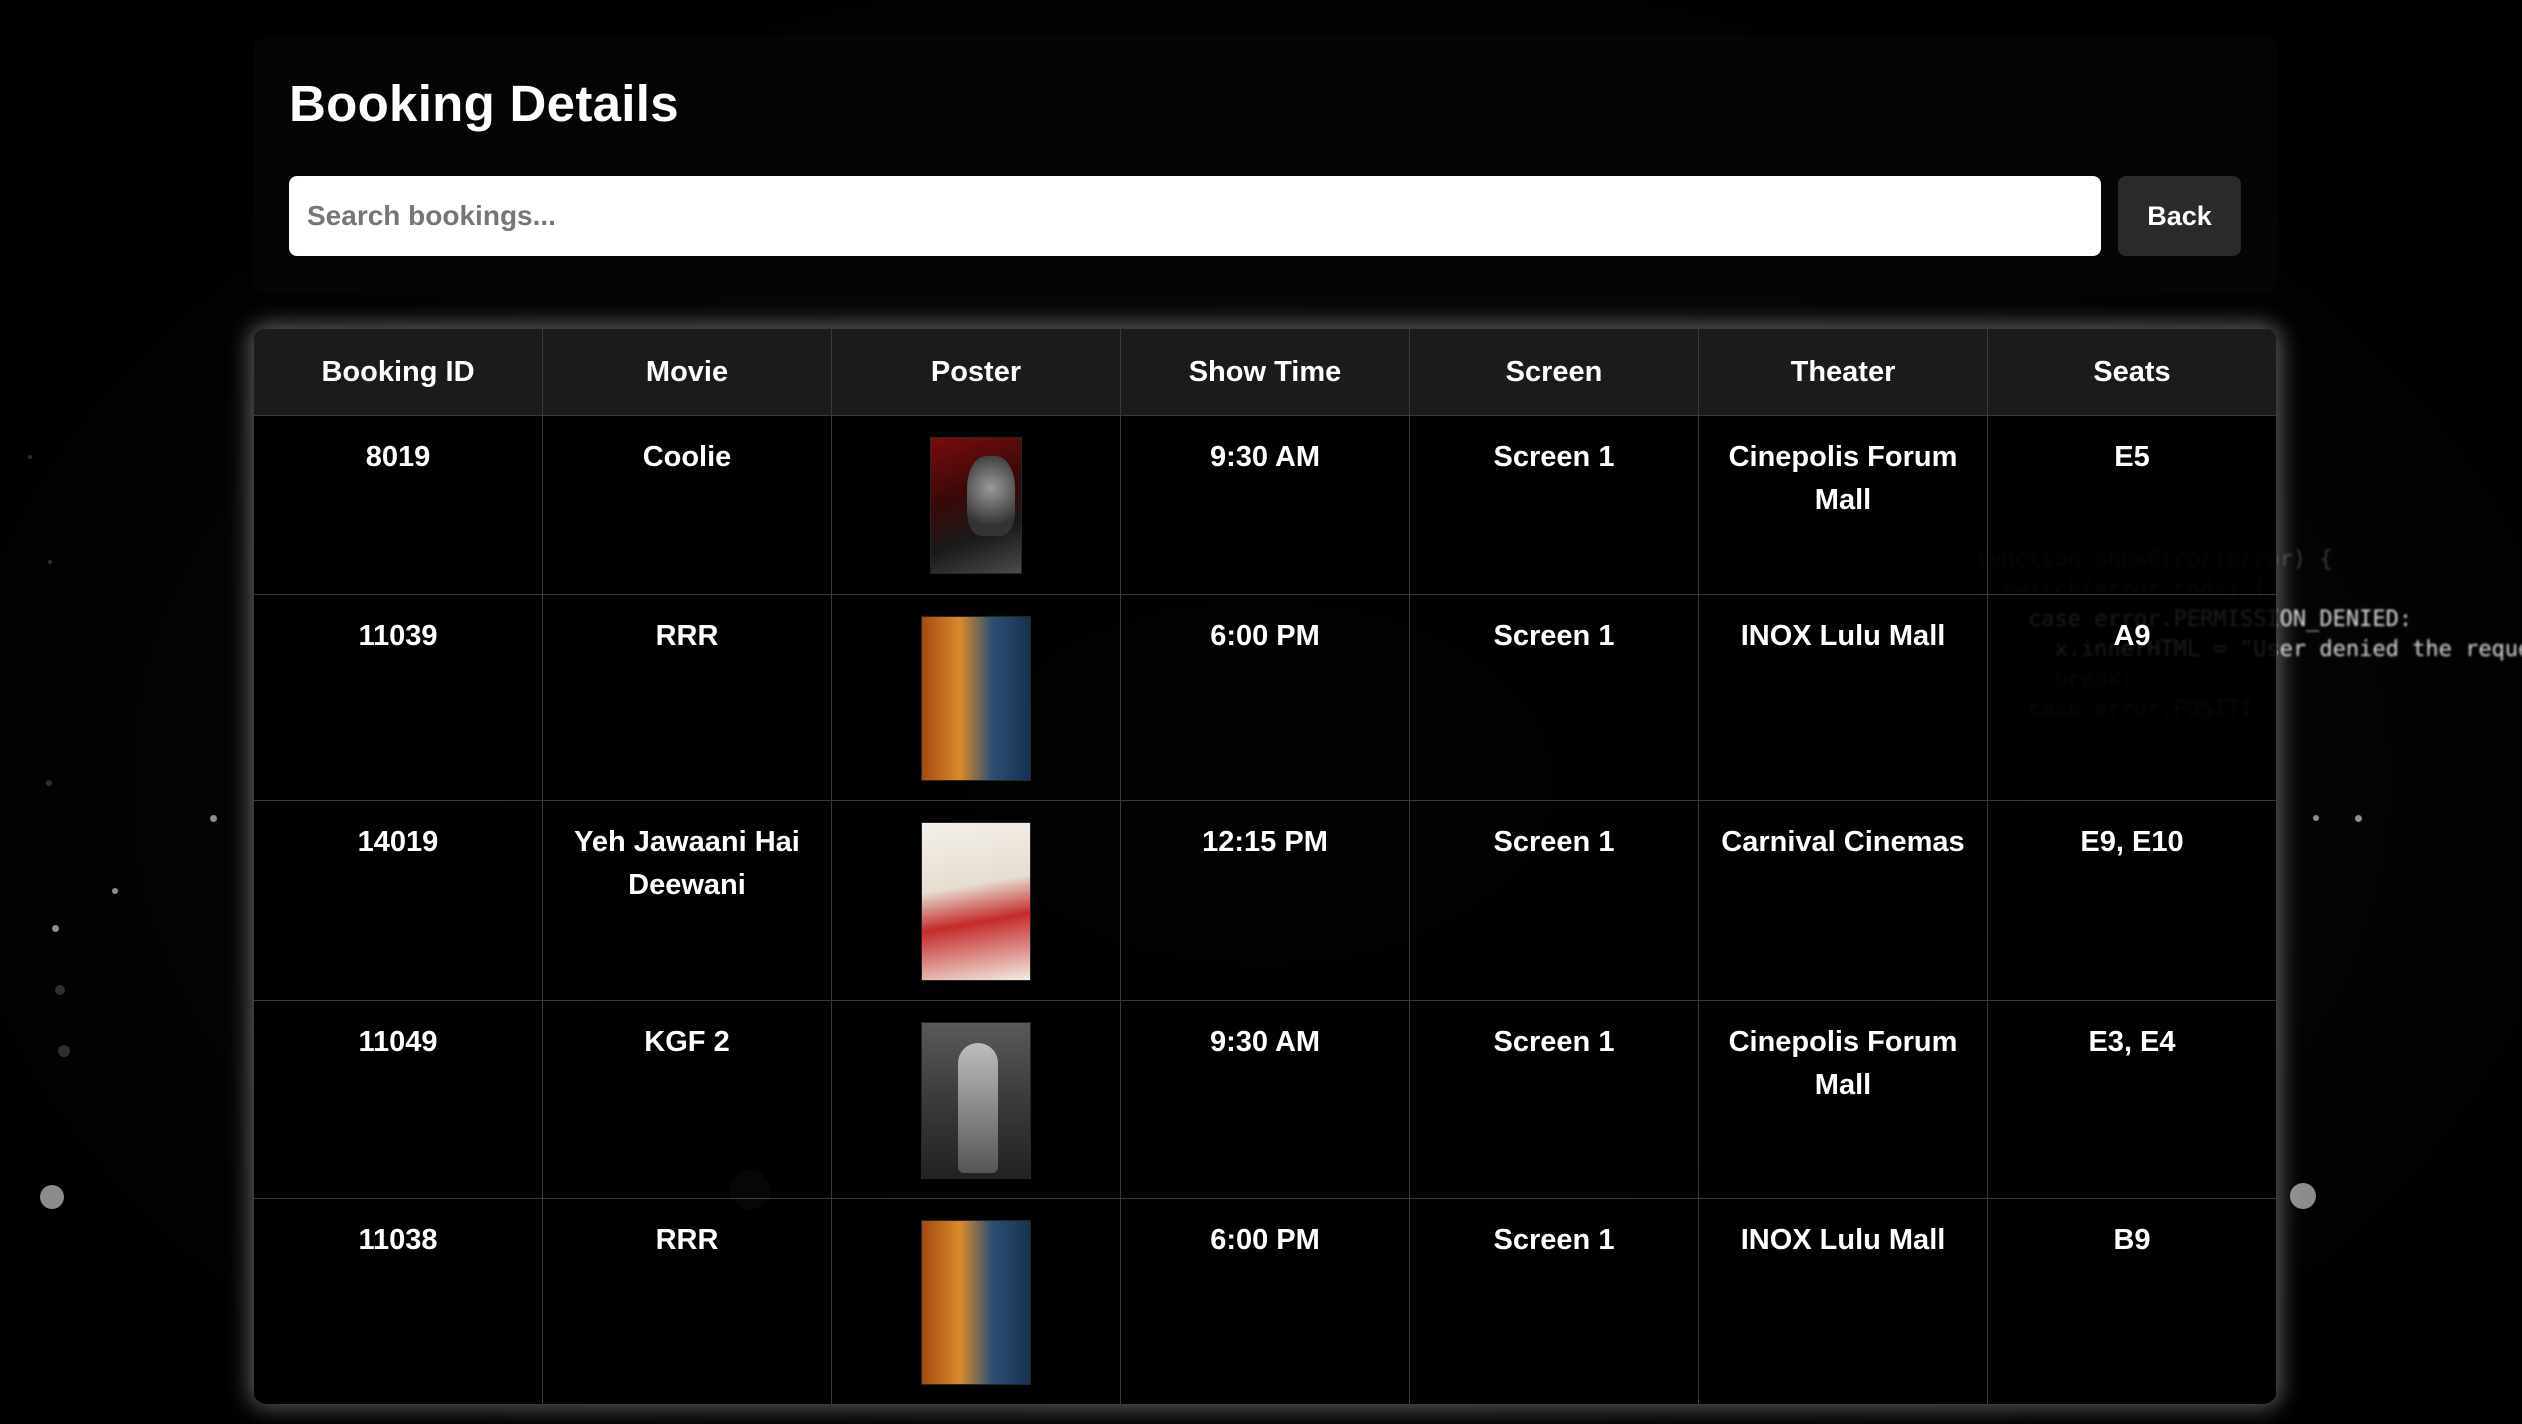 Image resolution: width=2522 pixels, height=1424 pixels. What do you see at coordinates (687, 372) in the screenshot?
I see `column-header-movie: Movie` at bounding box center [687, 372].